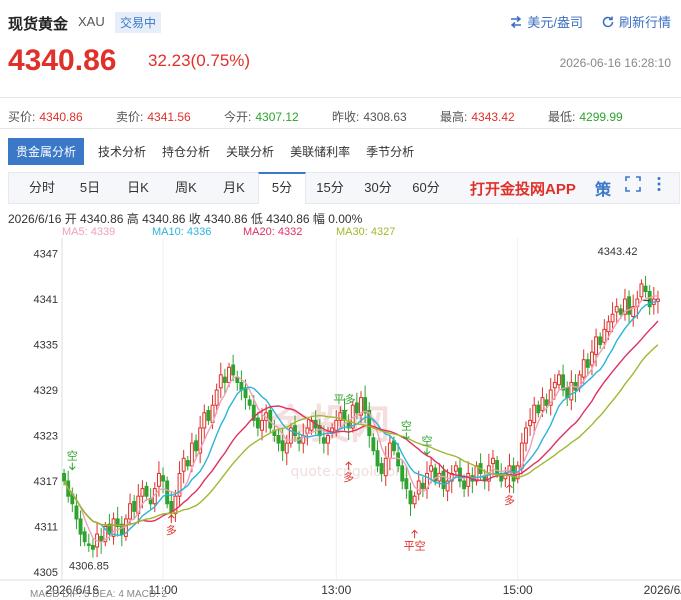  I want to click on y-tick-label: 4347, so click(46, 255).